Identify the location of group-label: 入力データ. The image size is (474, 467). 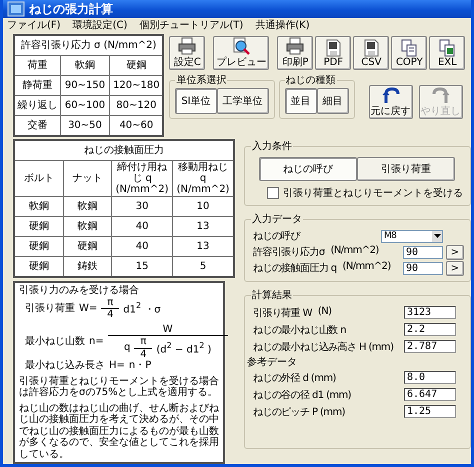
(277, 219).